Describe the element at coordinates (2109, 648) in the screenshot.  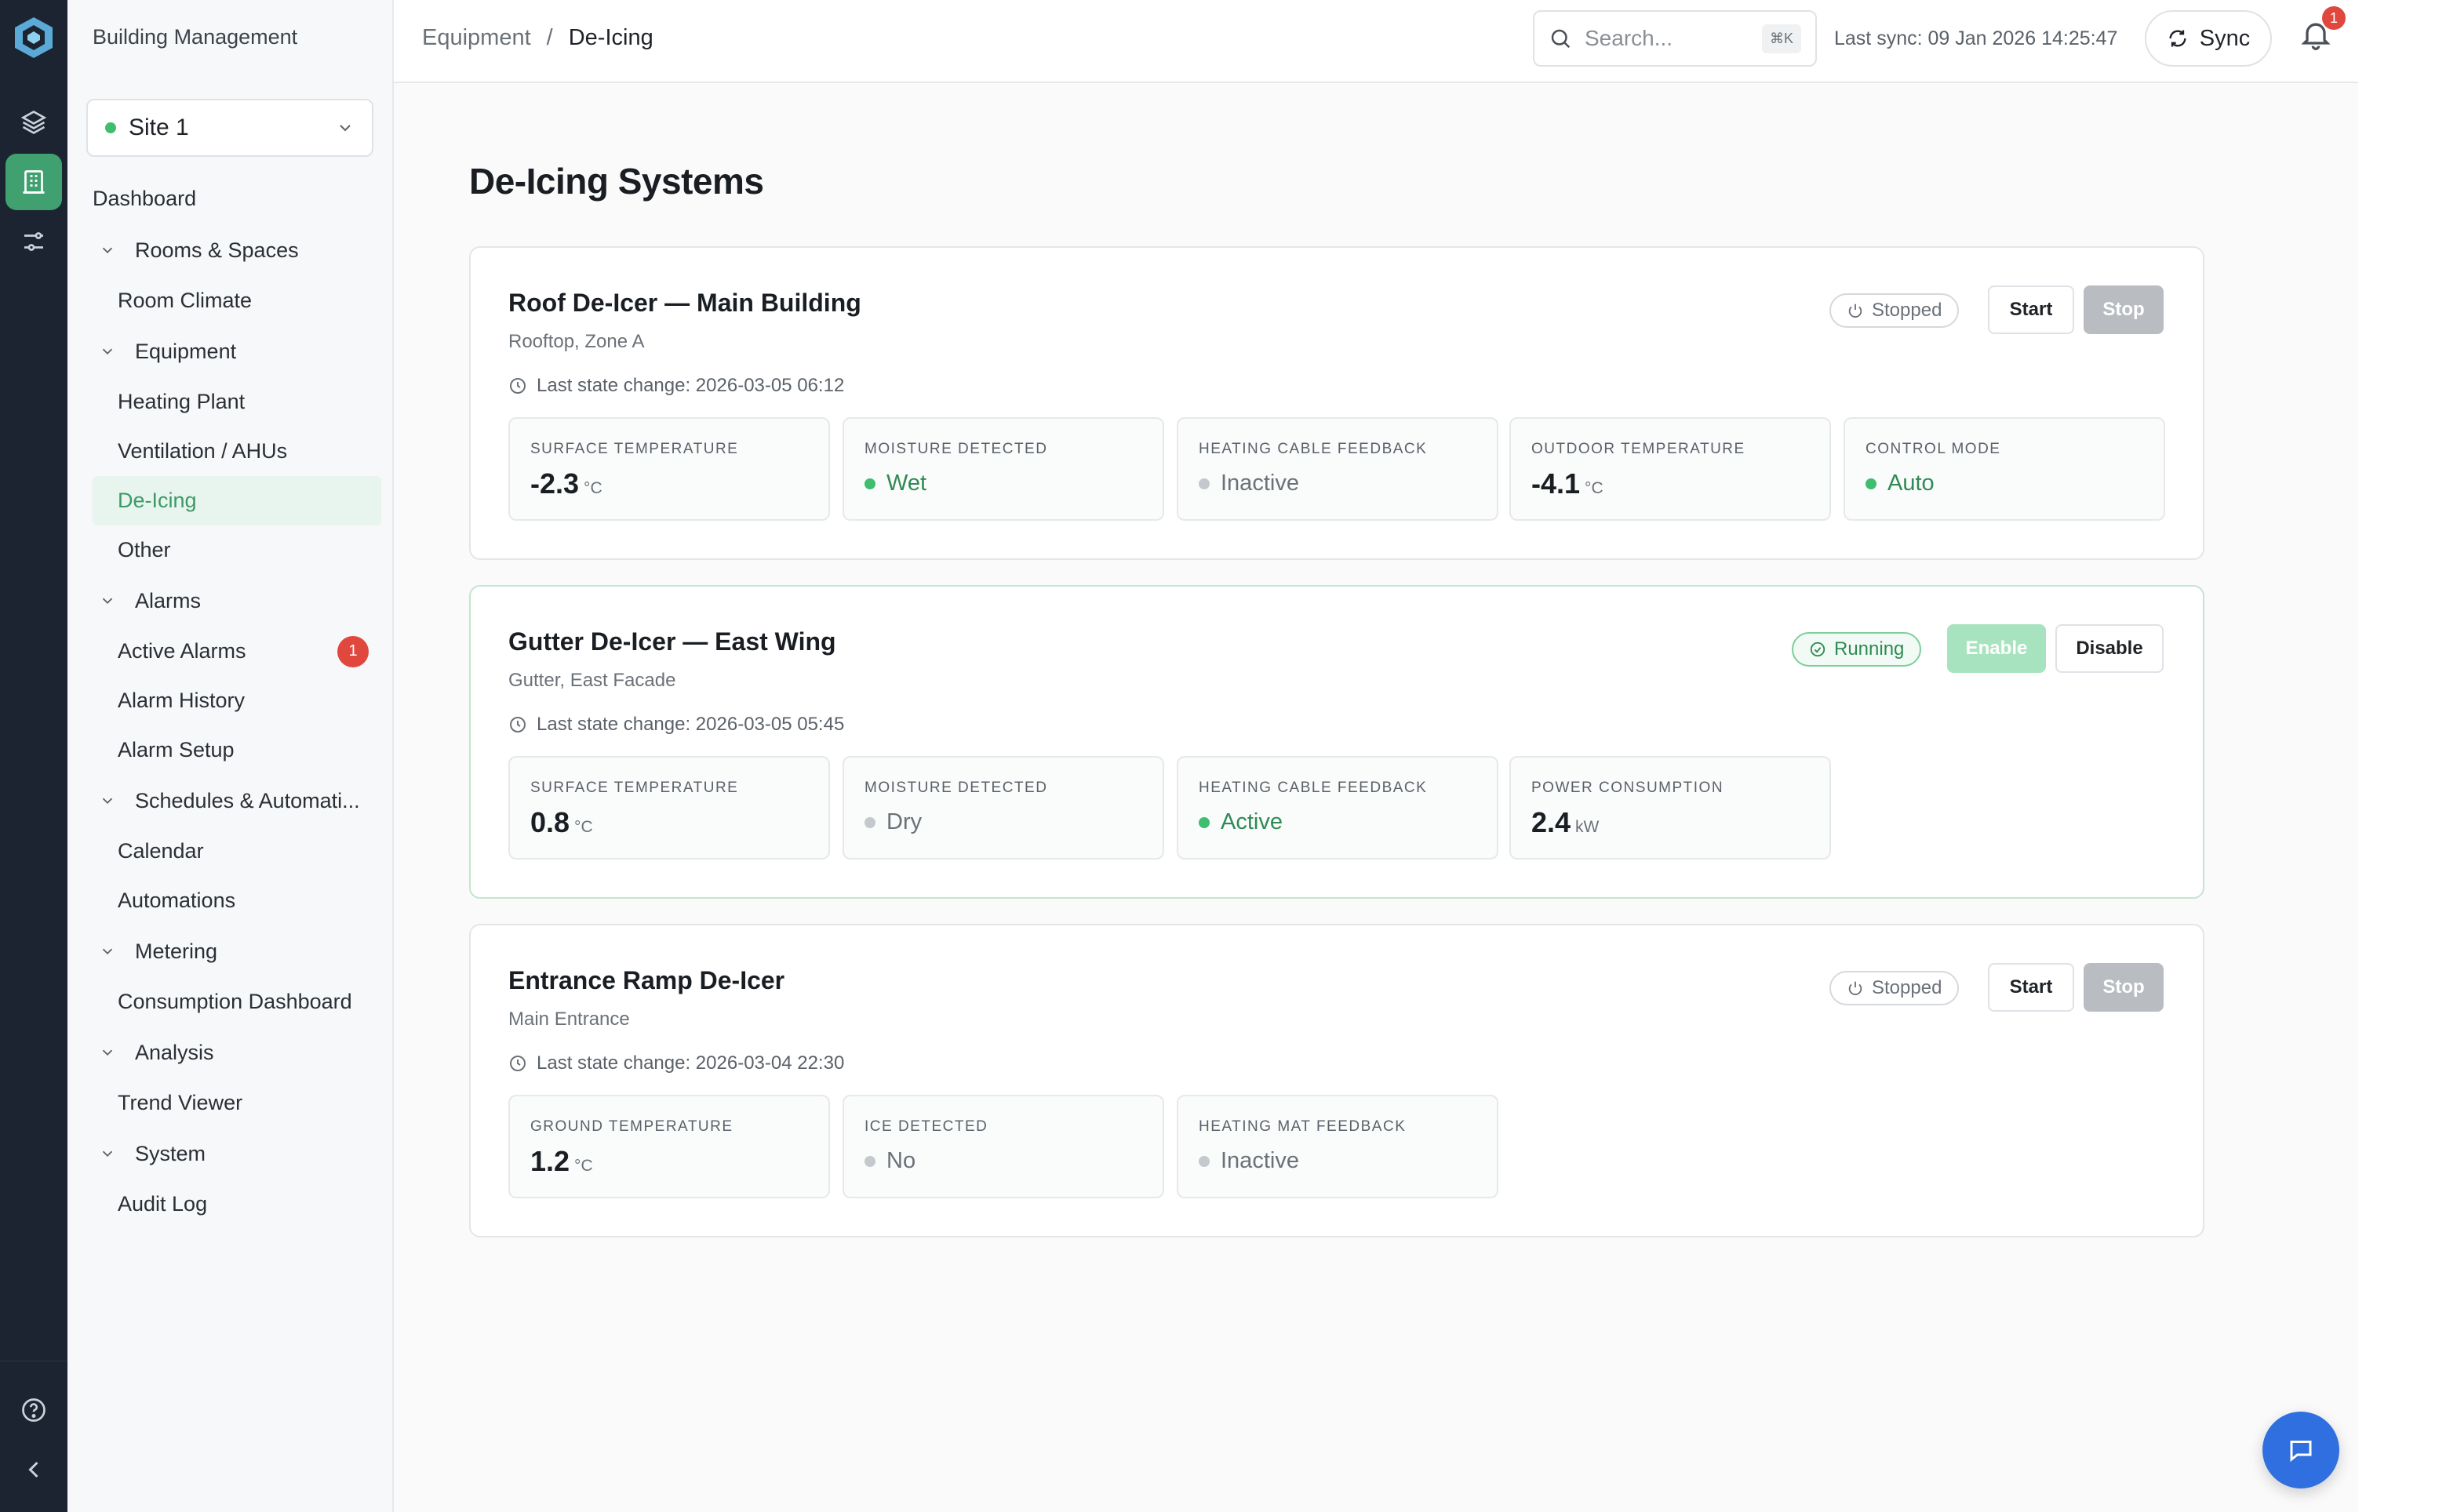
I see `disable-button: Disable` at that location.